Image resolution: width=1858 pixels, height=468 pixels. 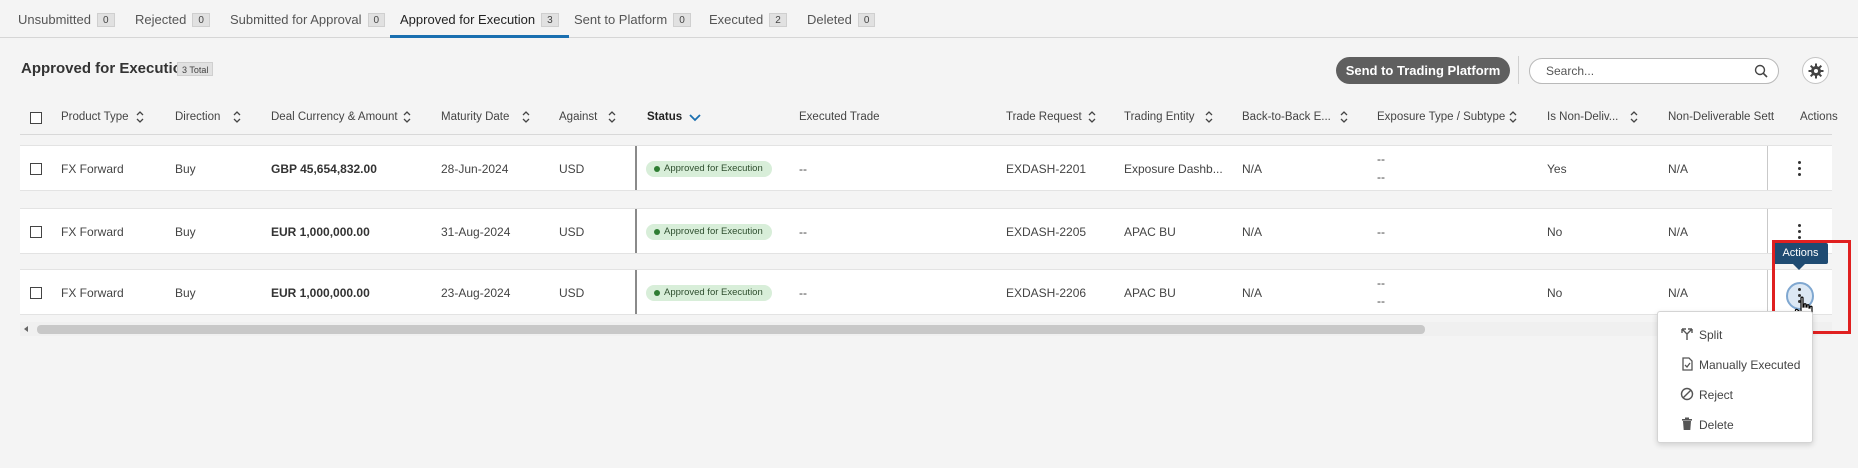 What do you see at coordinates (195, 69) in the screenshot?
I see `total-count-badge: 3 Total` at bounding box center [195, 69].